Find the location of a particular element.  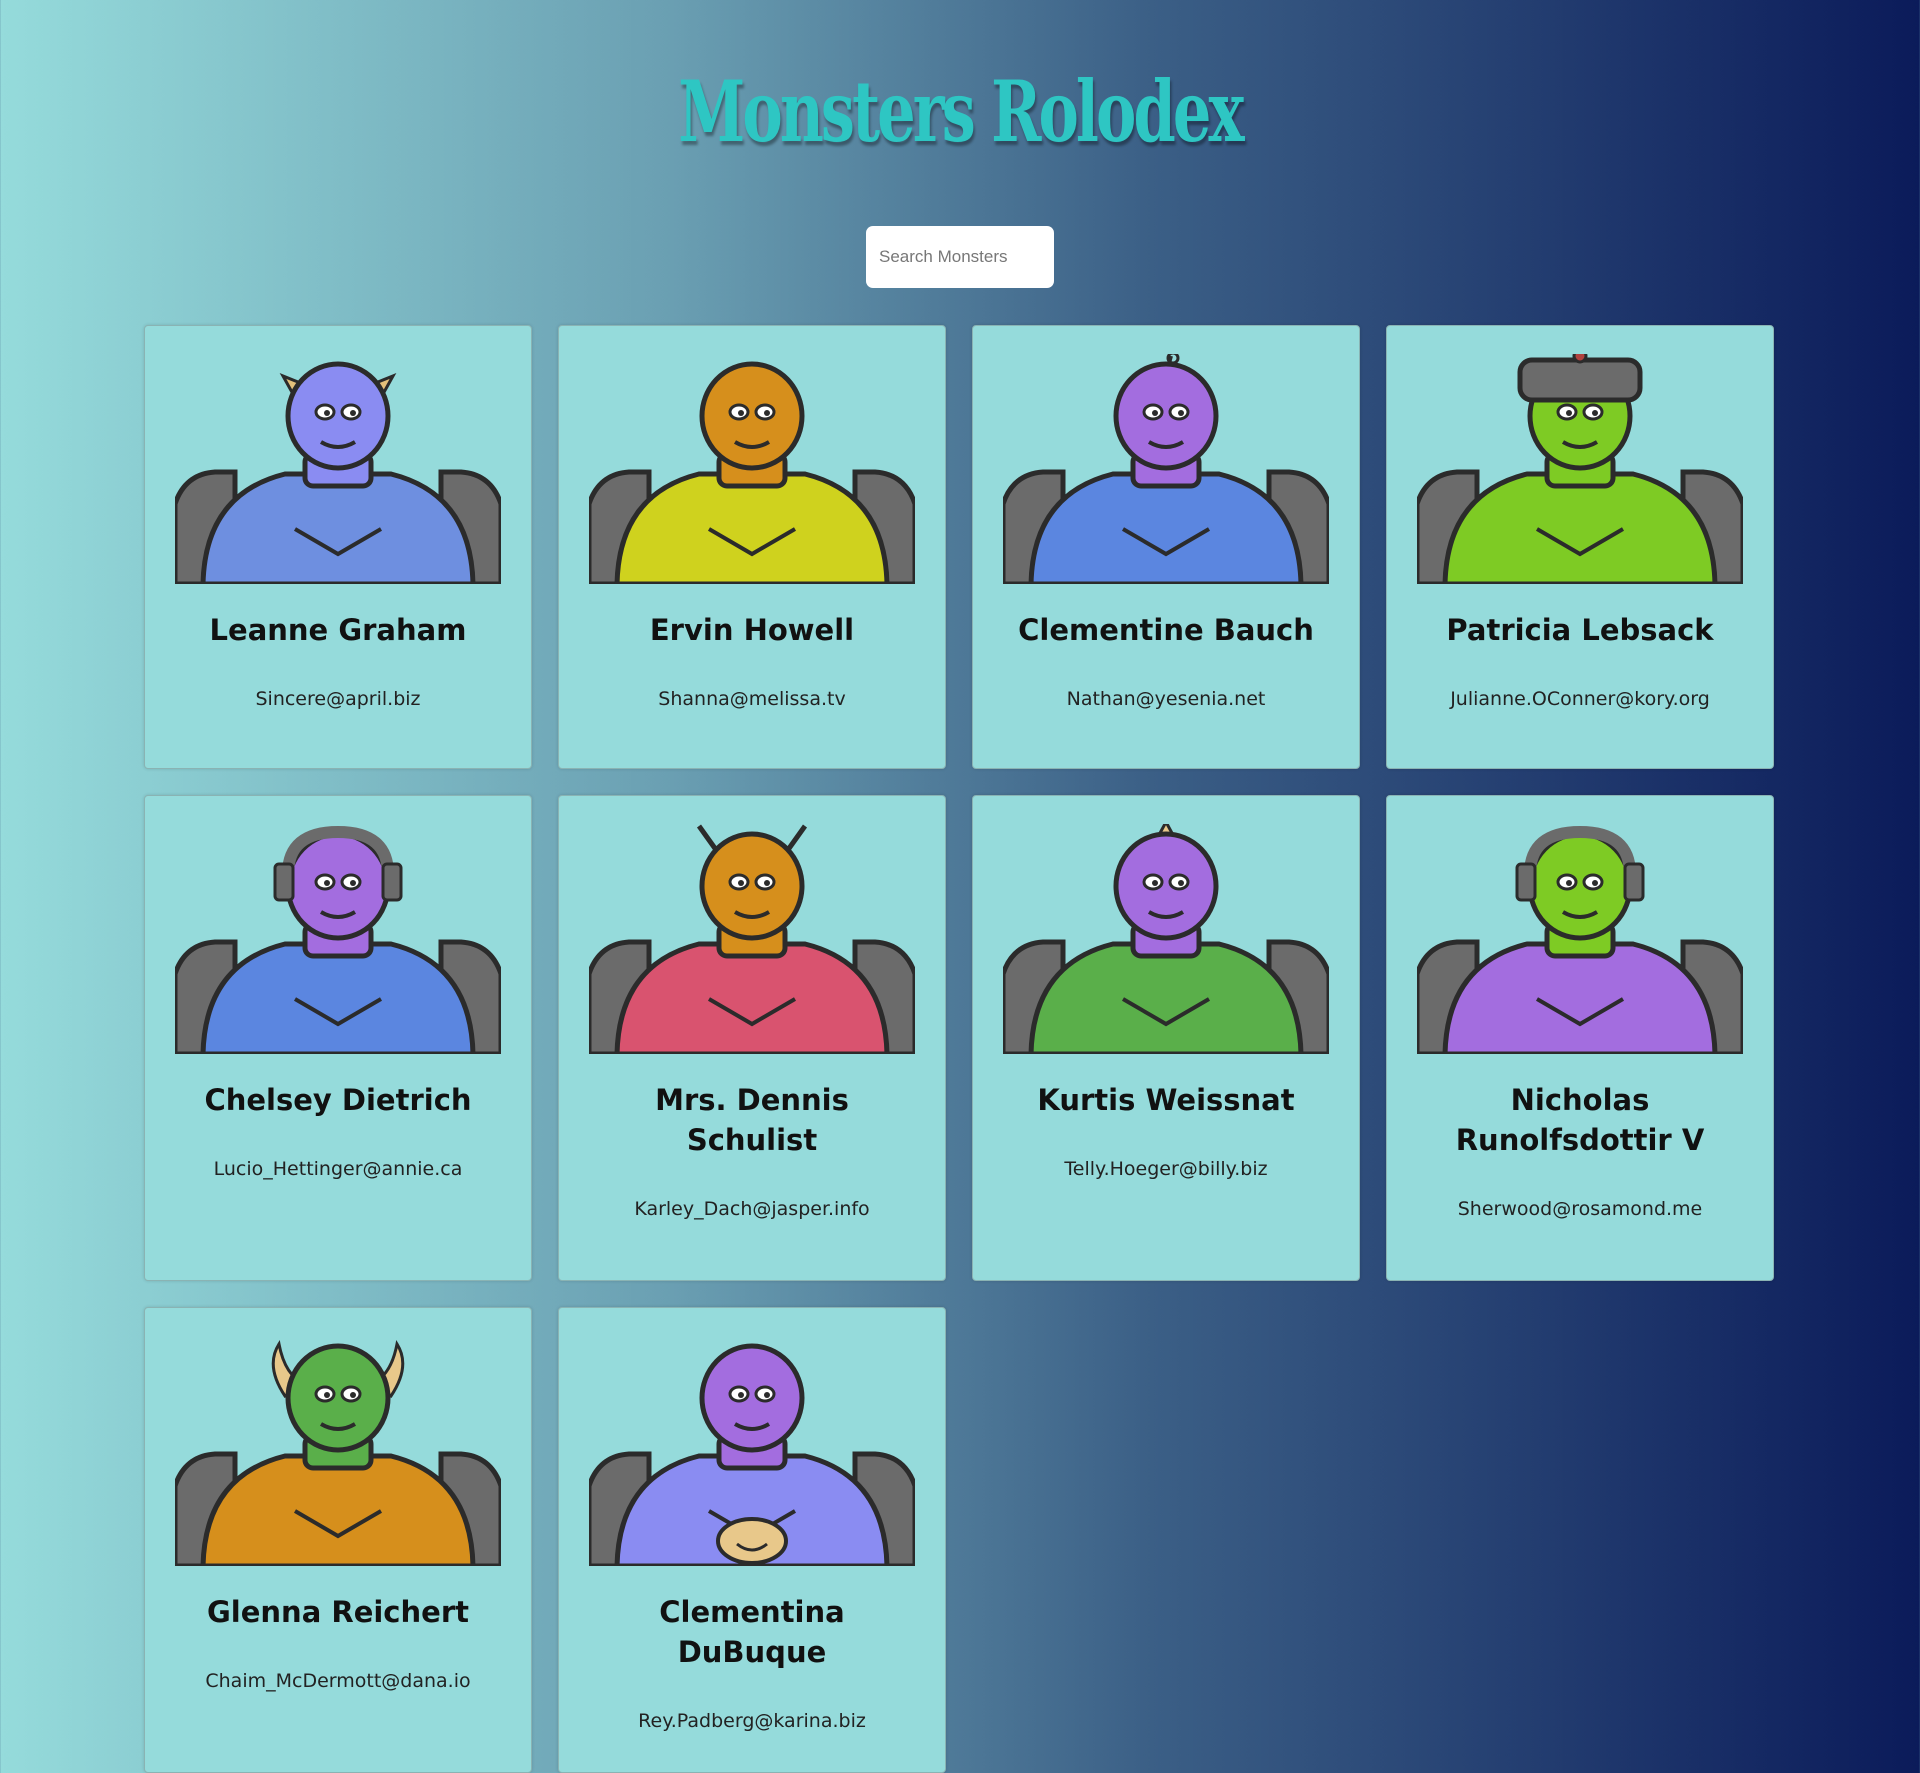

monster-card: Clementine Bauch Nathan@yesenia.net is located at coordinates (1166, 547).